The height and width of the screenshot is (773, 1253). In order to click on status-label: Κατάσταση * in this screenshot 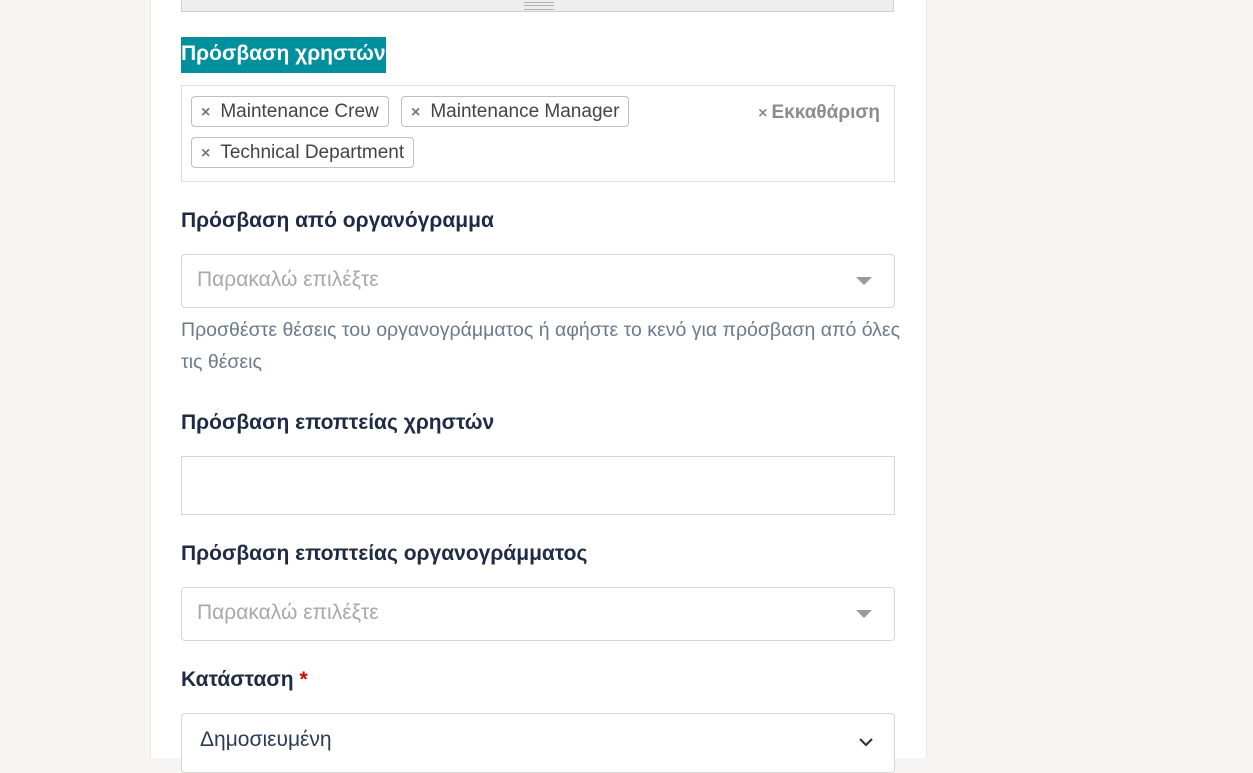, I will do `click(244, 680)`.